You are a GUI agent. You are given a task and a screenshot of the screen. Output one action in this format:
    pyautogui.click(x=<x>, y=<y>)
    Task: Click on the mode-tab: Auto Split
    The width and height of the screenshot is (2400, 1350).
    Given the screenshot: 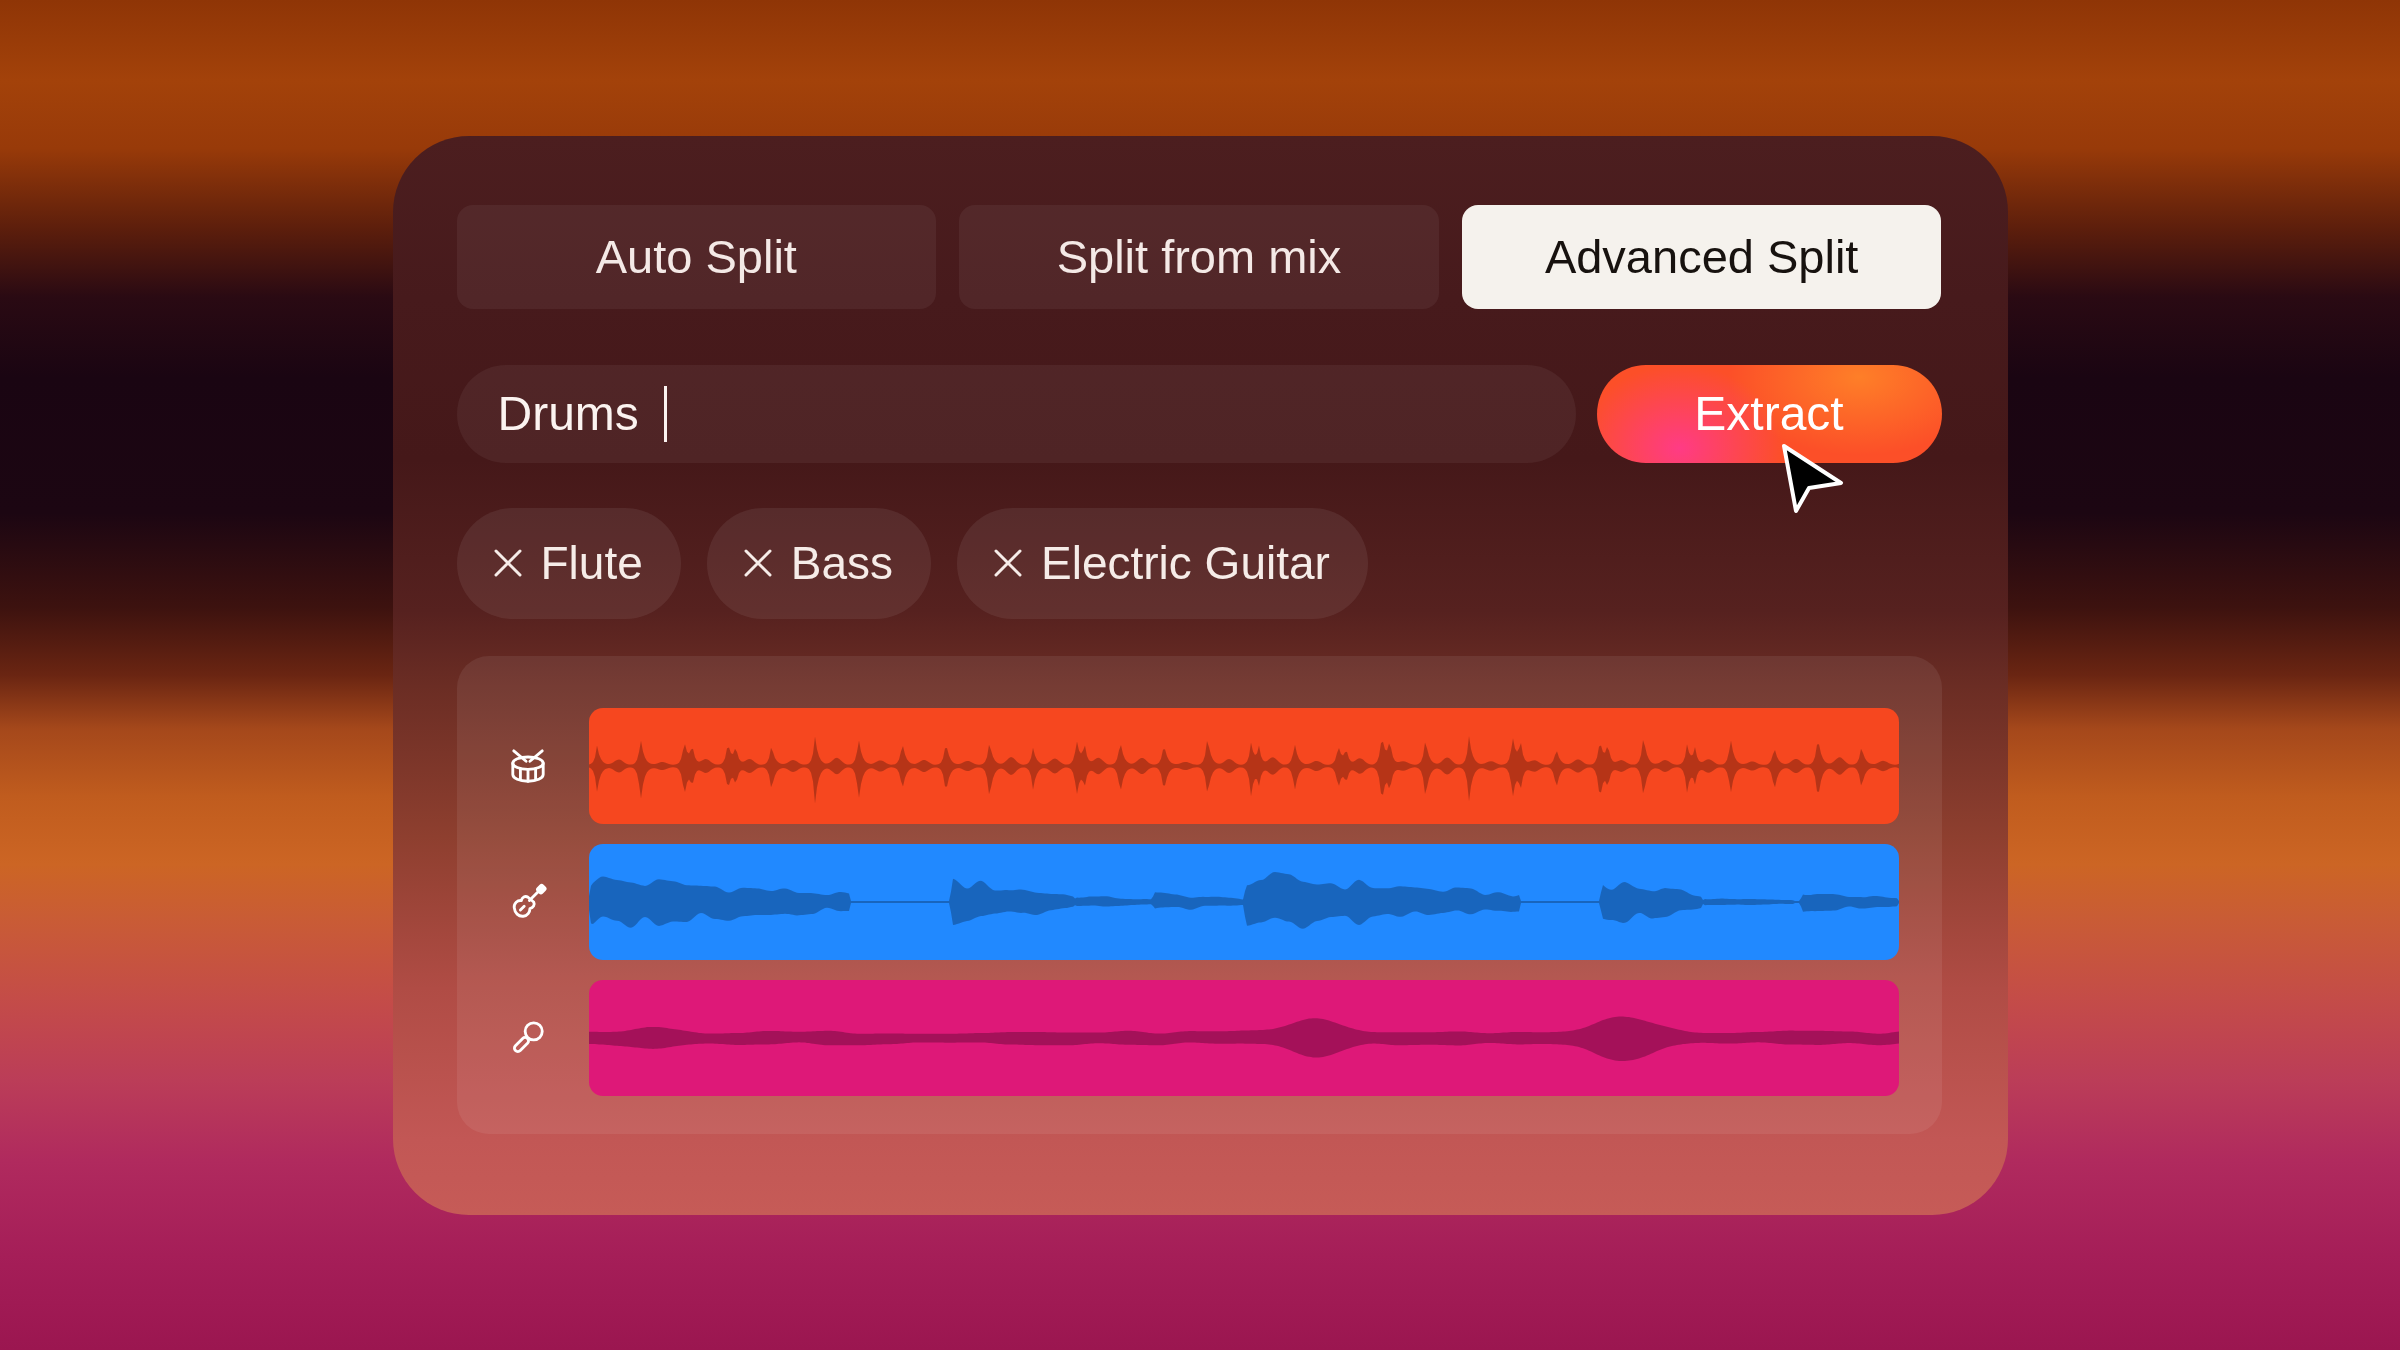 What is the action you would take?
    pyautogui.click(x=696, y=256)
    